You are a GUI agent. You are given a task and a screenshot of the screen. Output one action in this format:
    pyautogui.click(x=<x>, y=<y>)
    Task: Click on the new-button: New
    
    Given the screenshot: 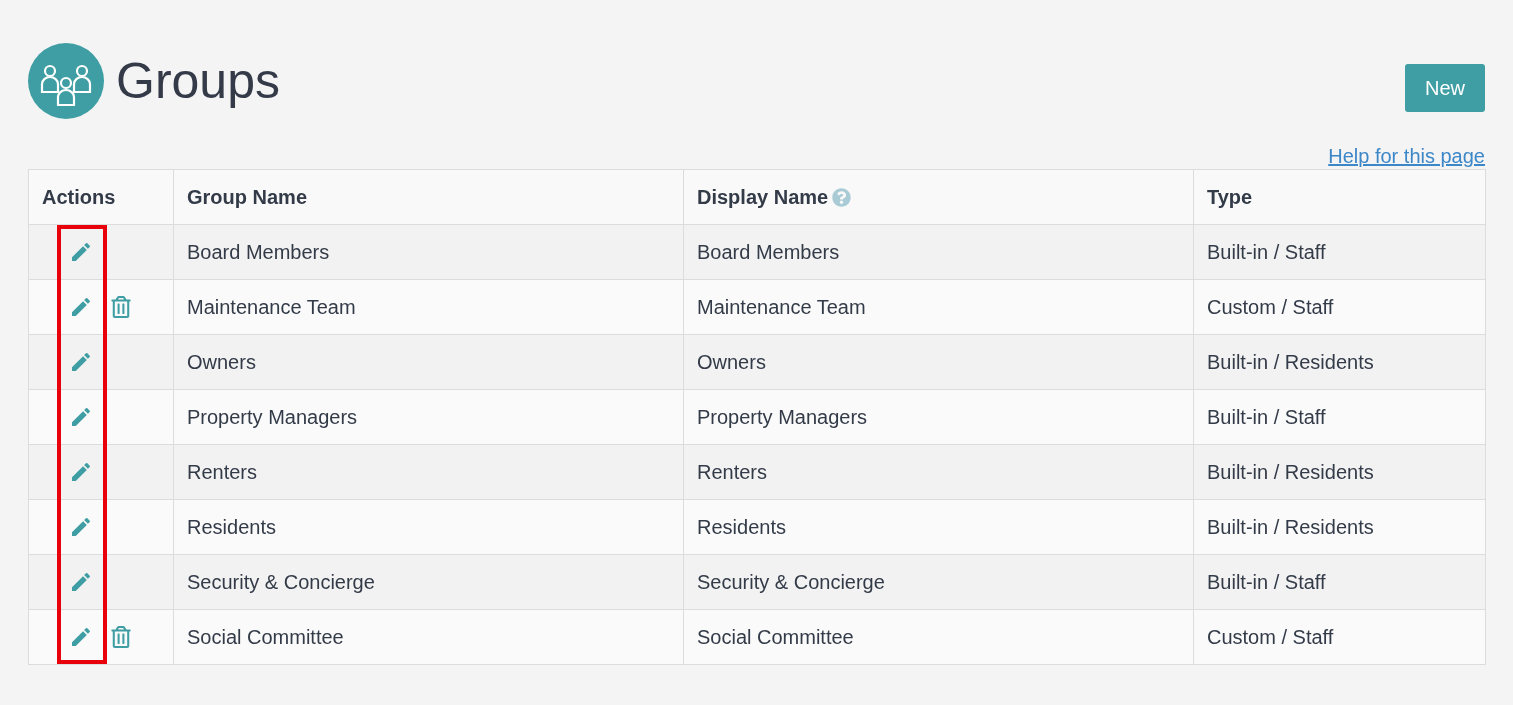 What is the action you would take?
    pyautogui.click(x=1445, y=88)
    